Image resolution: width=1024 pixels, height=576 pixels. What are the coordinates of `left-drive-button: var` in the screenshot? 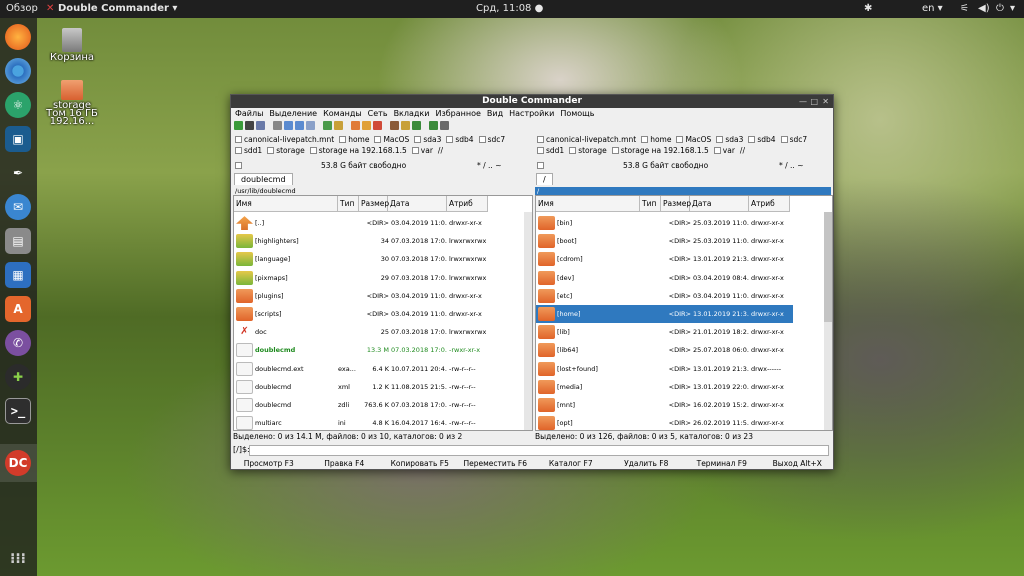 It's located at (422, 150).